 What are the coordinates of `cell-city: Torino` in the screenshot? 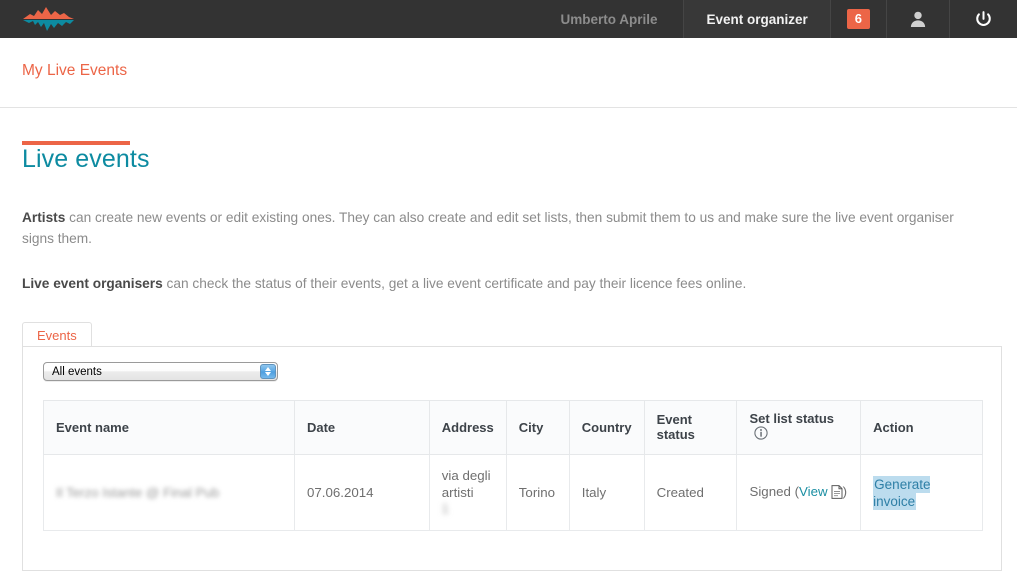 It's located at (537, 492).